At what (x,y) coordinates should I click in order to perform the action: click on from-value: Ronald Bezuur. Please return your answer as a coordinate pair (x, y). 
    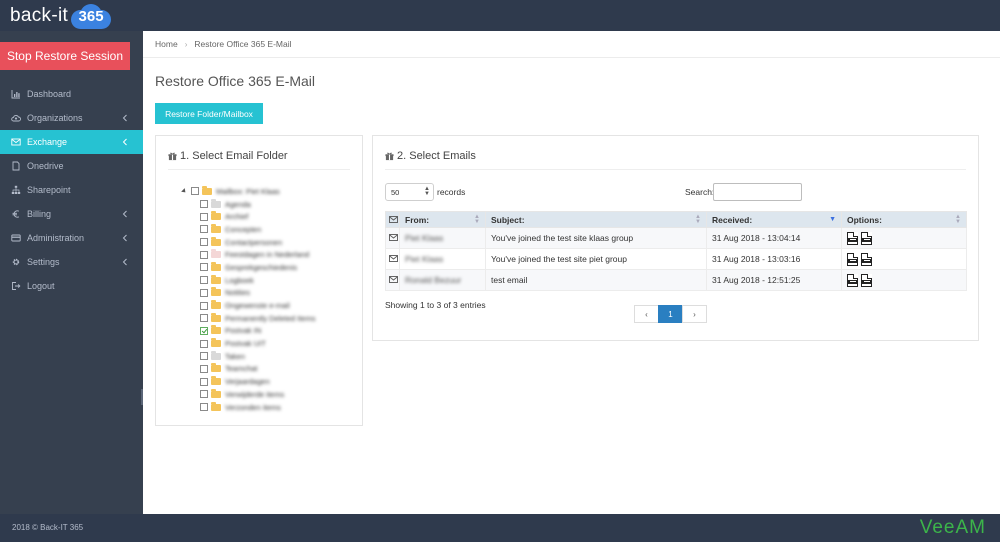
    Looking at the image, I should click on (433, 280).